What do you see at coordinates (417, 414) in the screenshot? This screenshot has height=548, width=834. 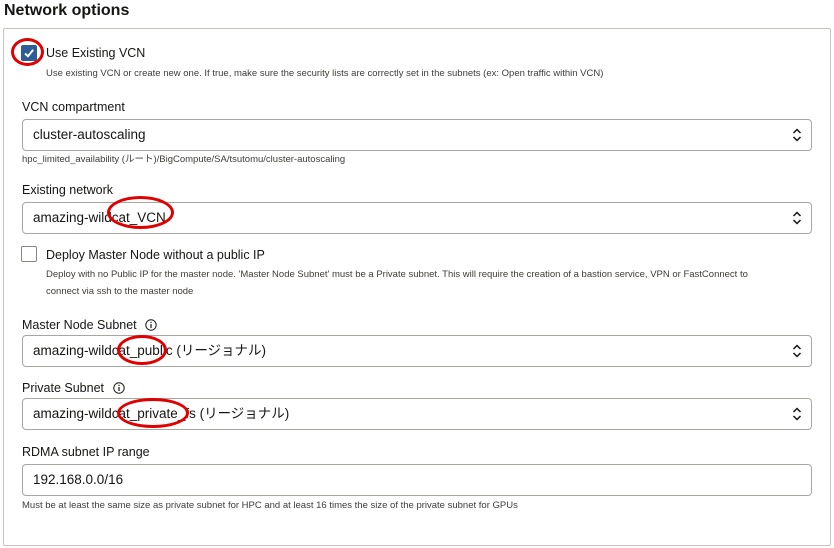 I see `private-subnet-select: amazing-wildcat_private_fs (リージョナル)` at bounding box center [417, 414].